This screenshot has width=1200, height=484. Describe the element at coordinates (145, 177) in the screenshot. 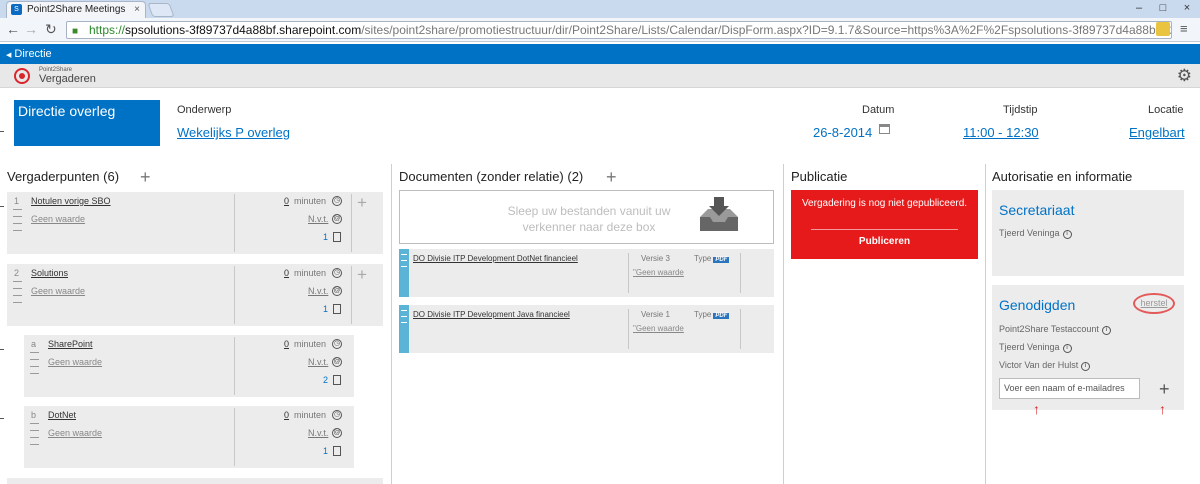

I see `add-agenda-item-button: +` at that location.